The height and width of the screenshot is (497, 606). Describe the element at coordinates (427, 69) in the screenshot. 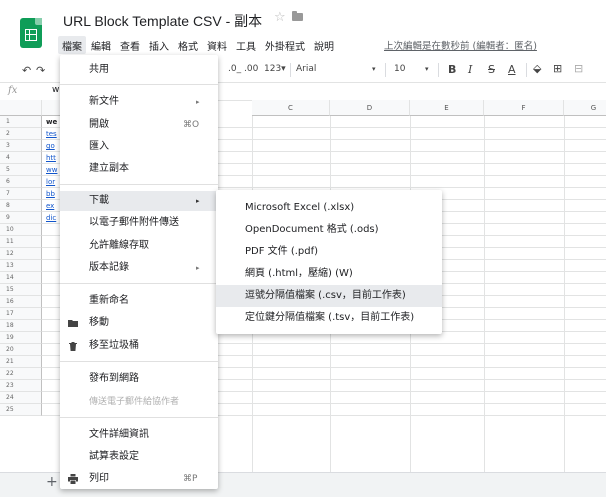

I see `font-size-arrow-icon: ▾` at that location.